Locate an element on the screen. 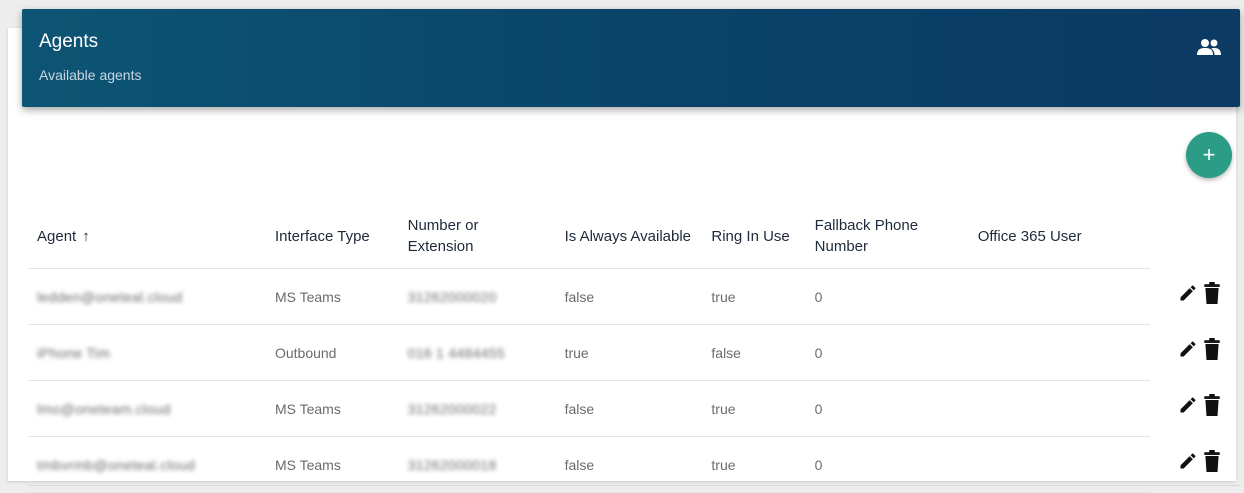  number-cell: 31262000022 is located at coordinates (477, 408).